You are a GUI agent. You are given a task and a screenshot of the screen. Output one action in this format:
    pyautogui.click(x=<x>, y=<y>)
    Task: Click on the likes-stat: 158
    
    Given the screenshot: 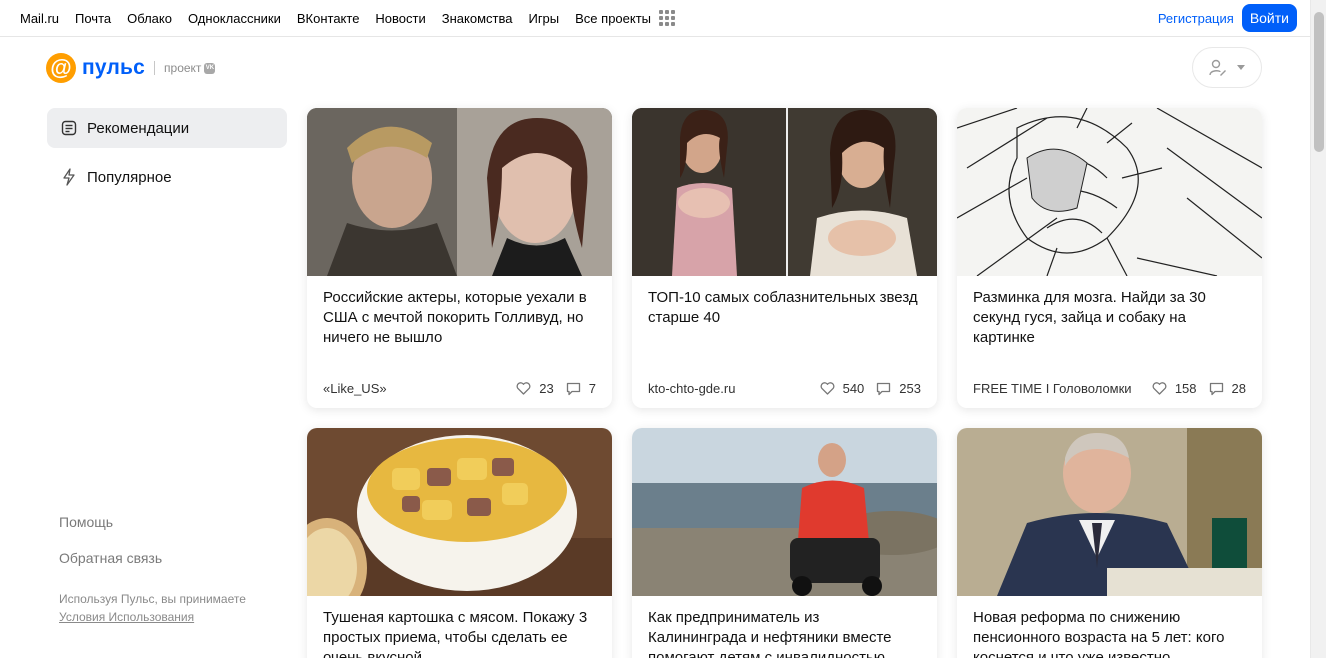 What is the action you would take?
    pyautogui.click(x=1174, y=388)
    